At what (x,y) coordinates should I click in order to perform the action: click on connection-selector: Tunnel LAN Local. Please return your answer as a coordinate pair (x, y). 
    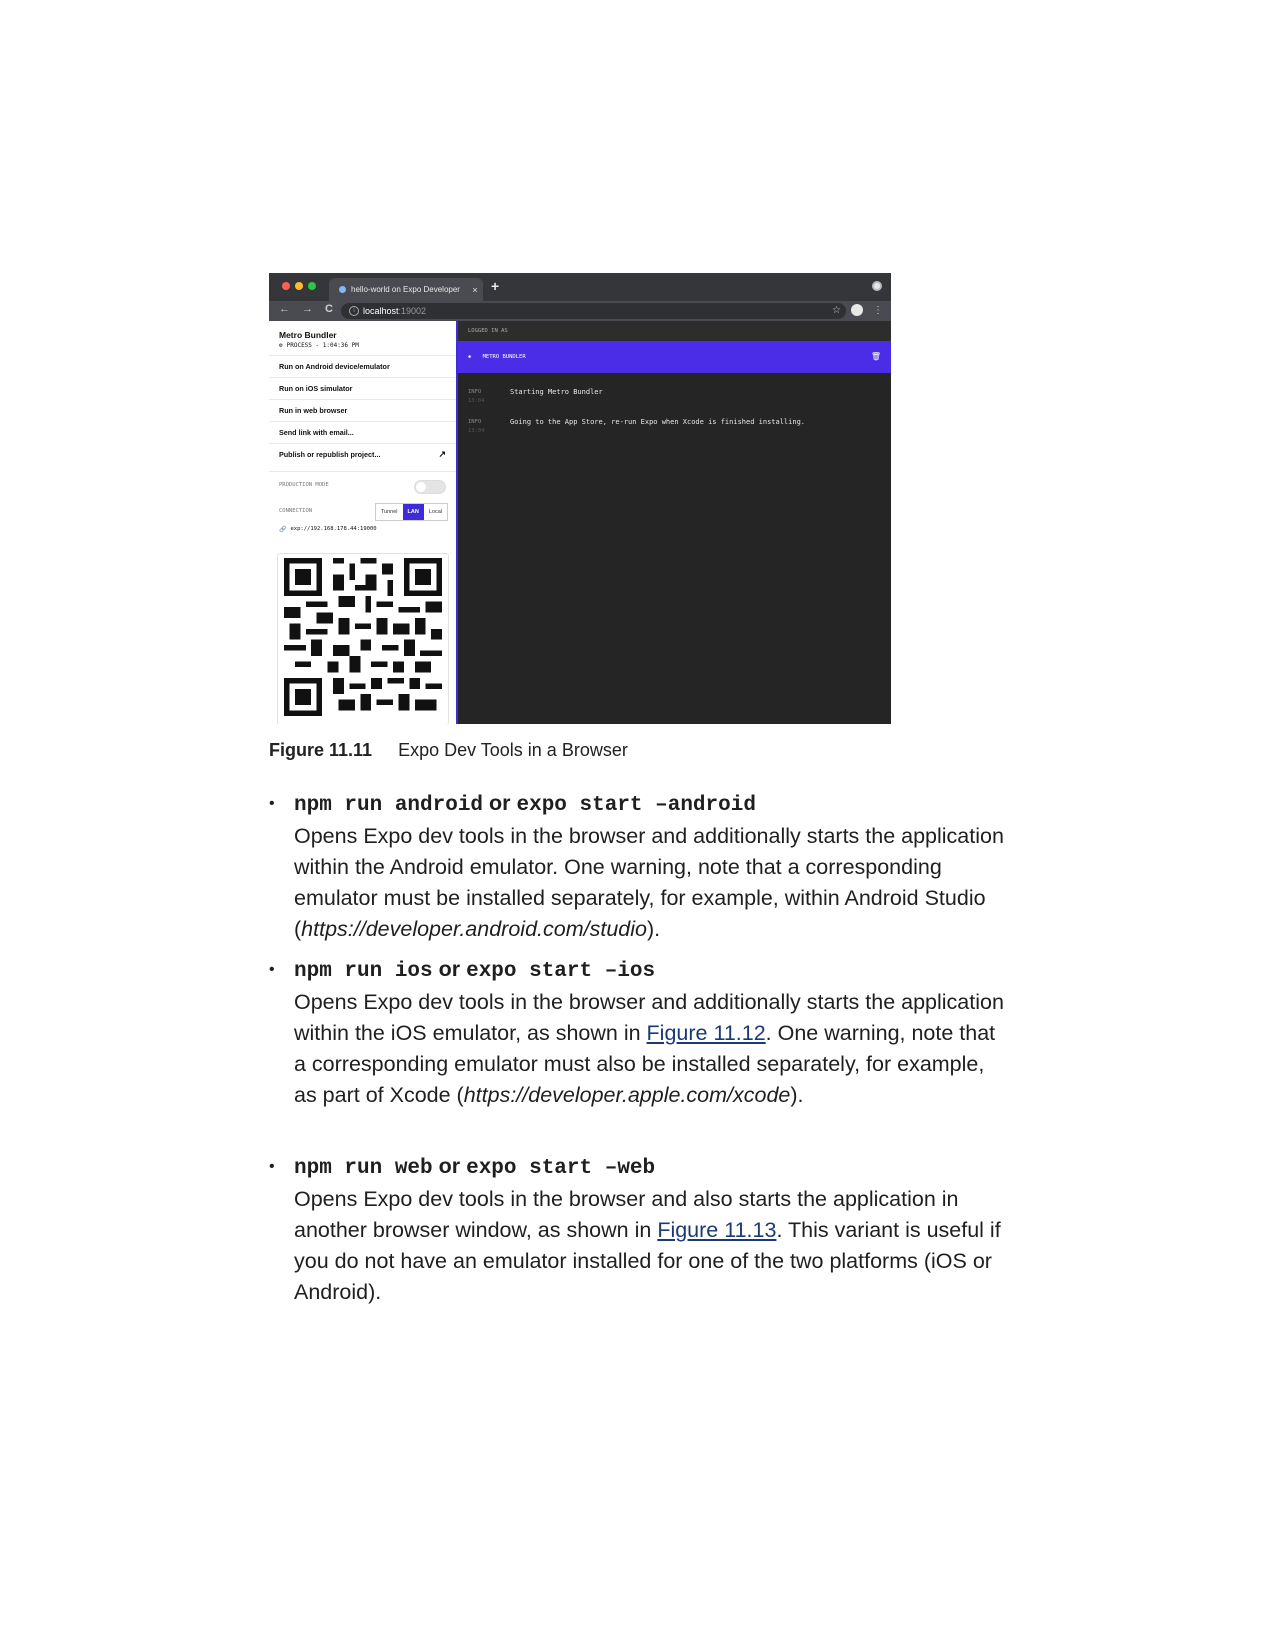
    Looking at the image, I should click on (411, 512).